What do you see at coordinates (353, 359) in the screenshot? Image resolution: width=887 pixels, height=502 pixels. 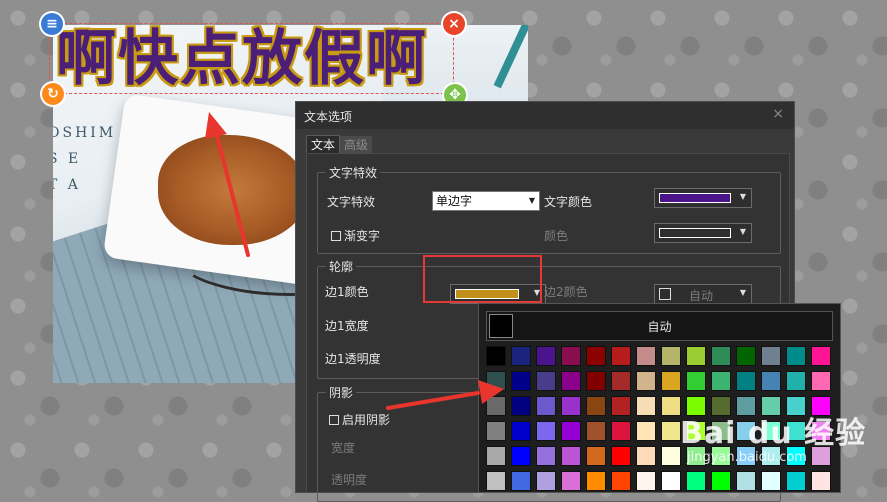 I see `edge1-opacity-label: 边1透明度` at bounding box center [353, 359].